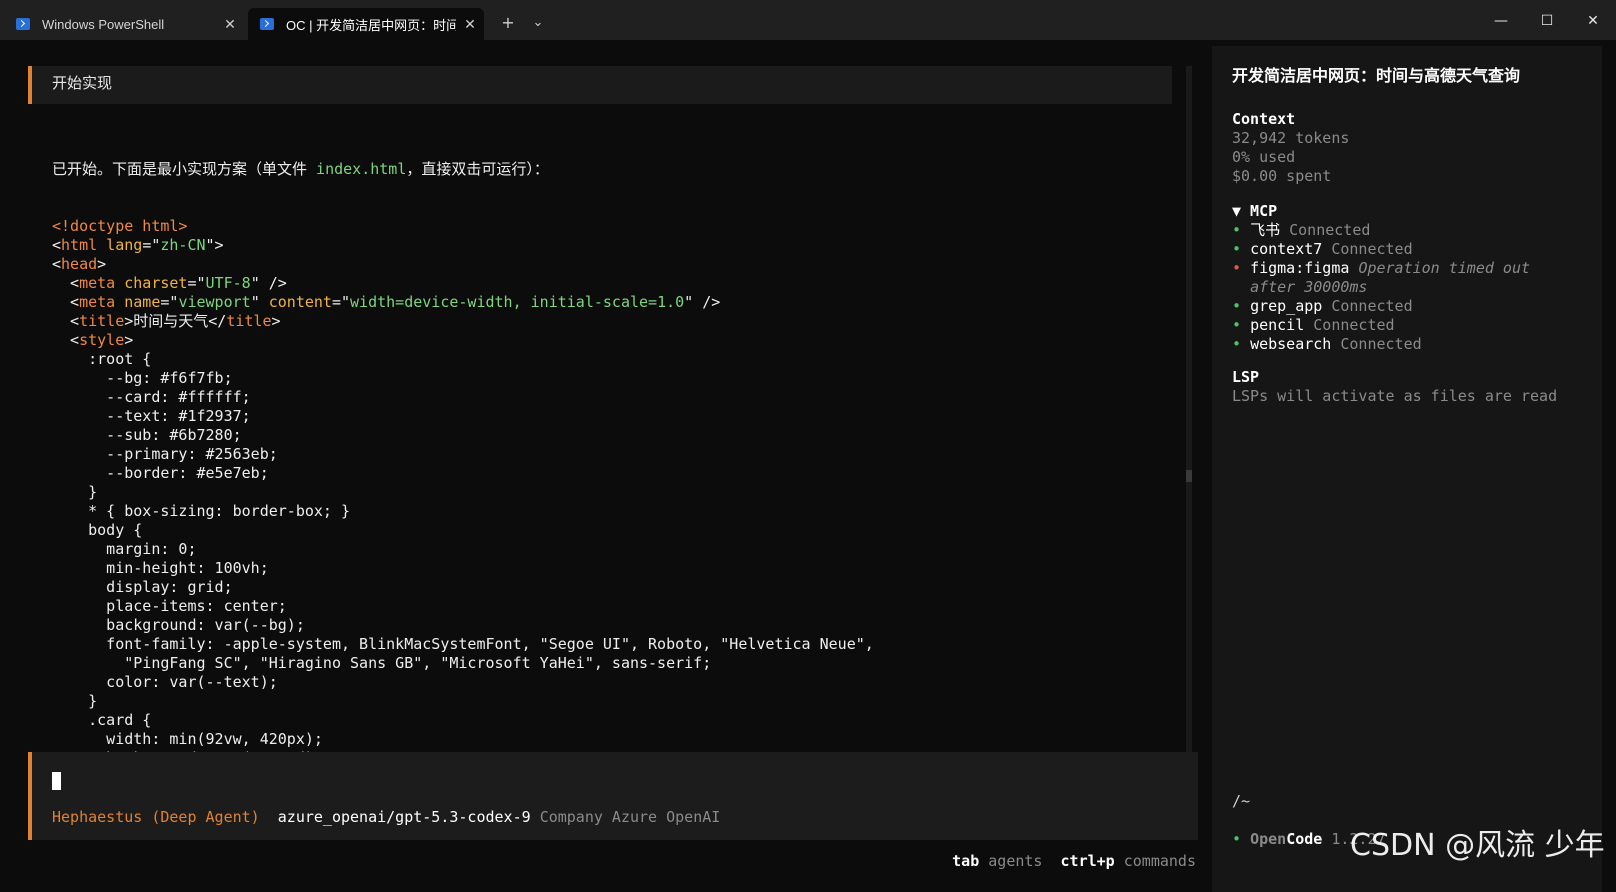 This screenshot has width=1616, height=892. Describe the element at coordinates (183, 245) in the screenshot. I see `code-token: zh-CN` at that location.